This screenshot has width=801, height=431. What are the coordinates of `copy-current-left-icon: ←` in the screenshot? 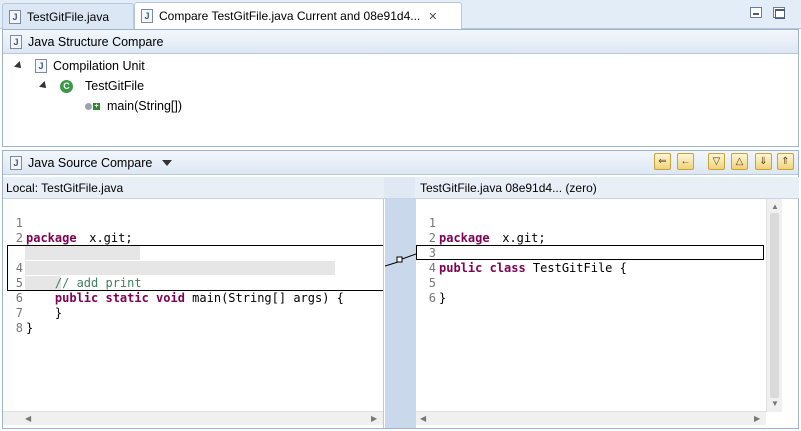 It's located at (685, 161).